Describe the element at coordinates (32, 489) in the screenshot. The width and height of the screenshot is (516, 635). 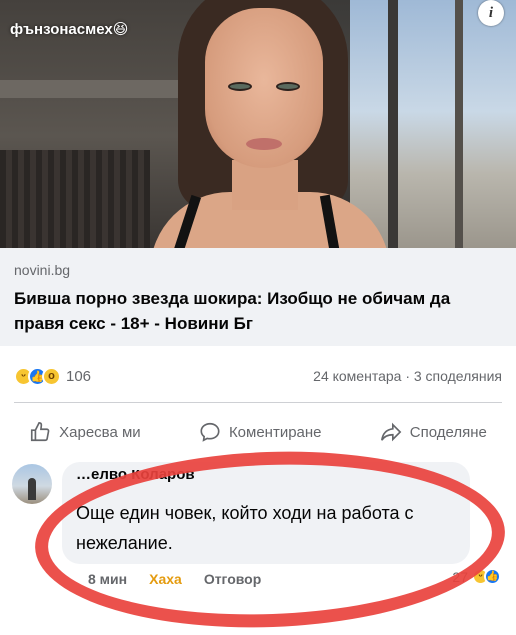
I see `avatar-figure` at that location.